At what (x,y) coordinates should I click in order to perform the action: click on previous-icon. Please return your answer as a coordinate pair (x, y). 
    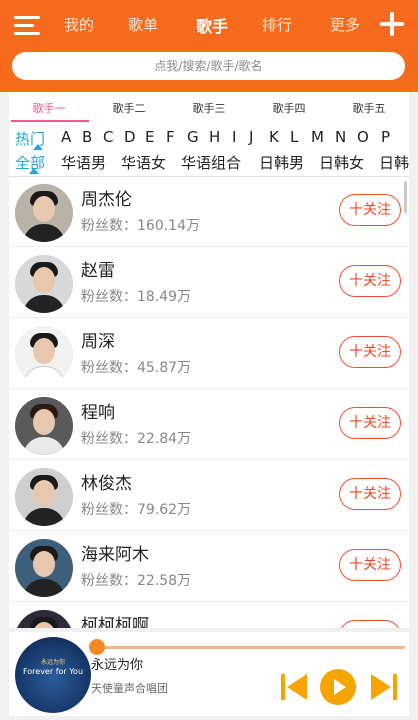
    Looking at the image, I should click on (294, 687).